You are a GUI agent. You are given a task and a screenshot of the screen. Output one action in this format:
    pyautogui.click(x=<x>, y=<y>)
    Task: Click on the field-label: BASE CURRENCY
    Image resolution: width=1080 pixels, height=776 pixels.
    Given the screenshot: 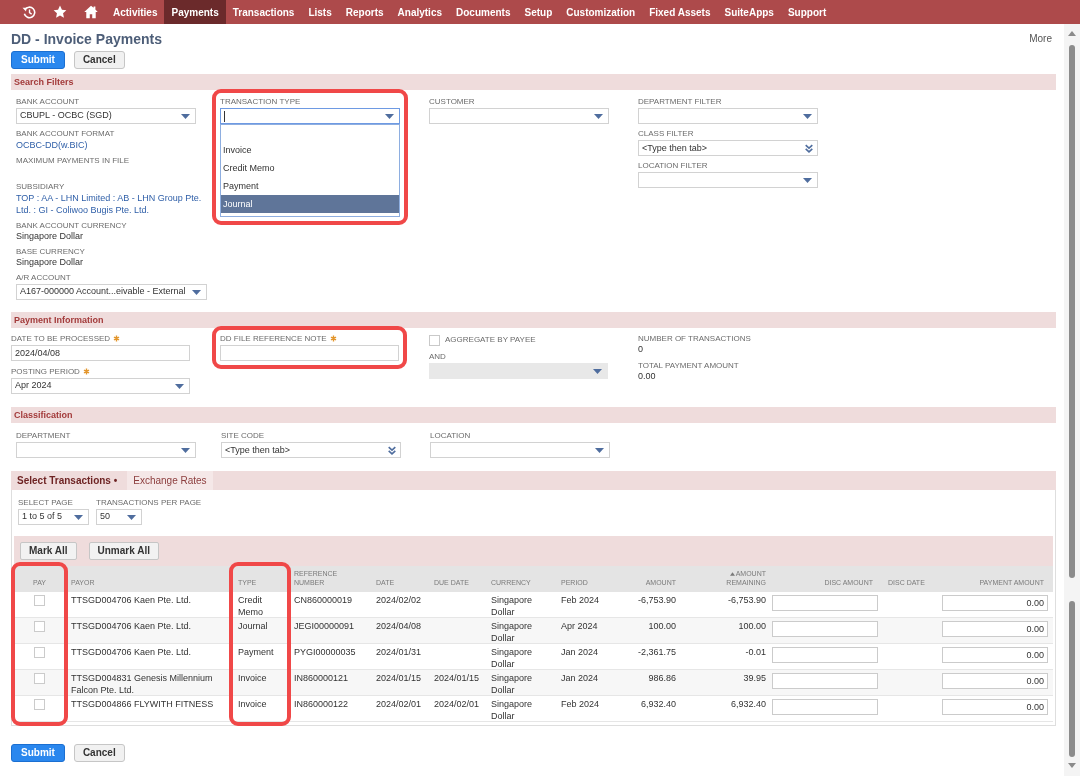 What is the action you would take?
    pyautogui.click(x=50, y=252)
    